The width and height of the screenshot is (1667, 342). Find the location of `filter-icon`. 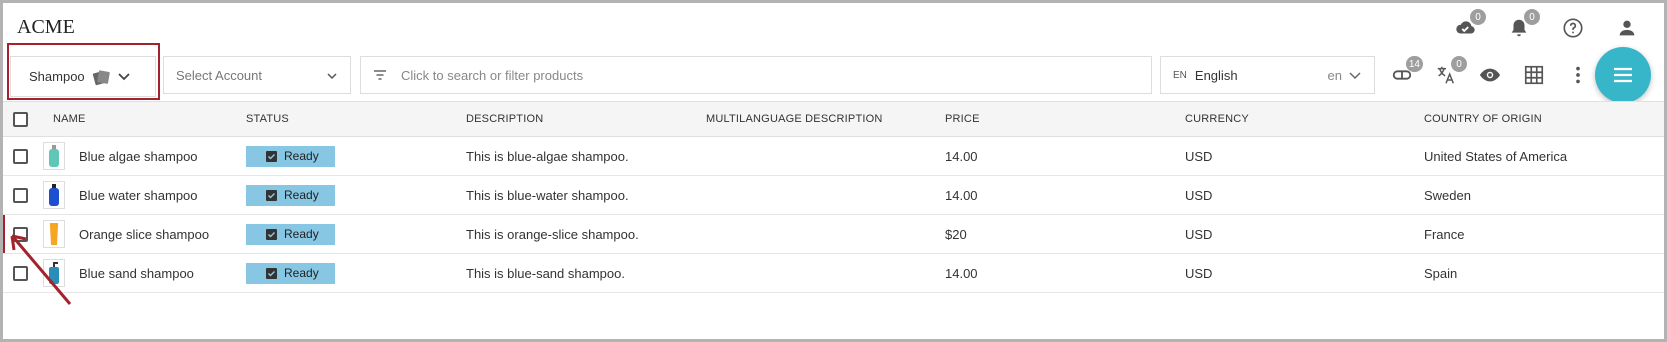

filter-icon is located at coordinates (380, 75).